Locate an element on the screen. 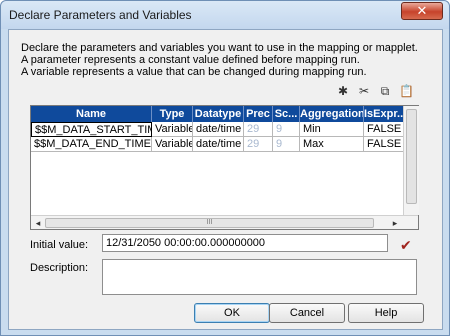 The image size is (450, 336). horizontal-scrollbar: ◂ III ▸ is located at coordinates (224, 222).